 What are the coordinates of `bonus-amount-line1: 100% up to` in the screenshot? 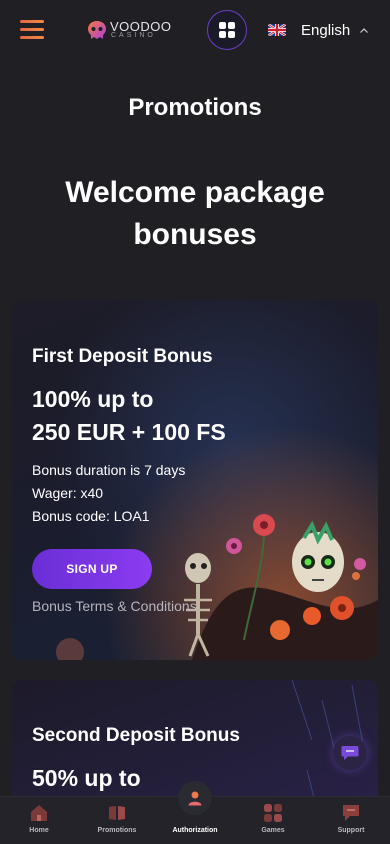 It's located at (93, 399).